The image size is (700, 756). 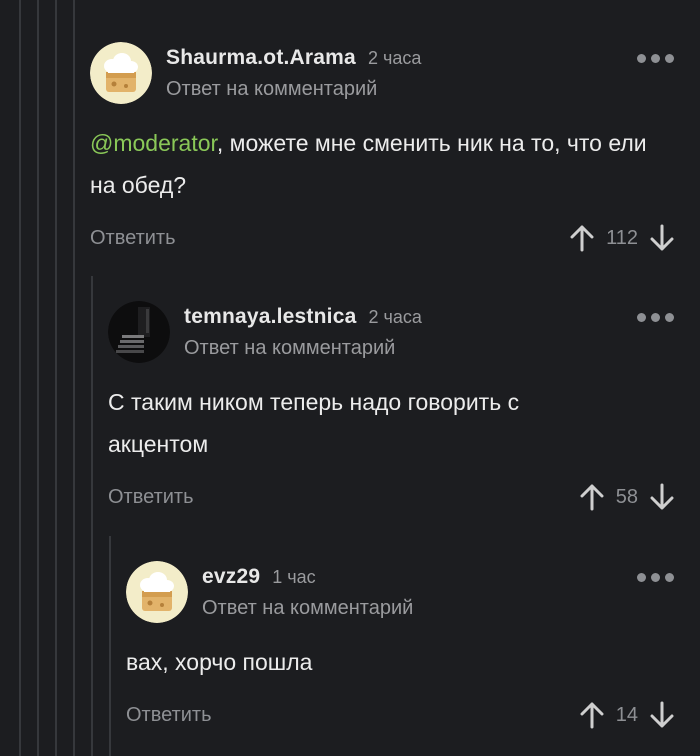 I want to click on mention-link: @moderator, so click(x=153, y=143).